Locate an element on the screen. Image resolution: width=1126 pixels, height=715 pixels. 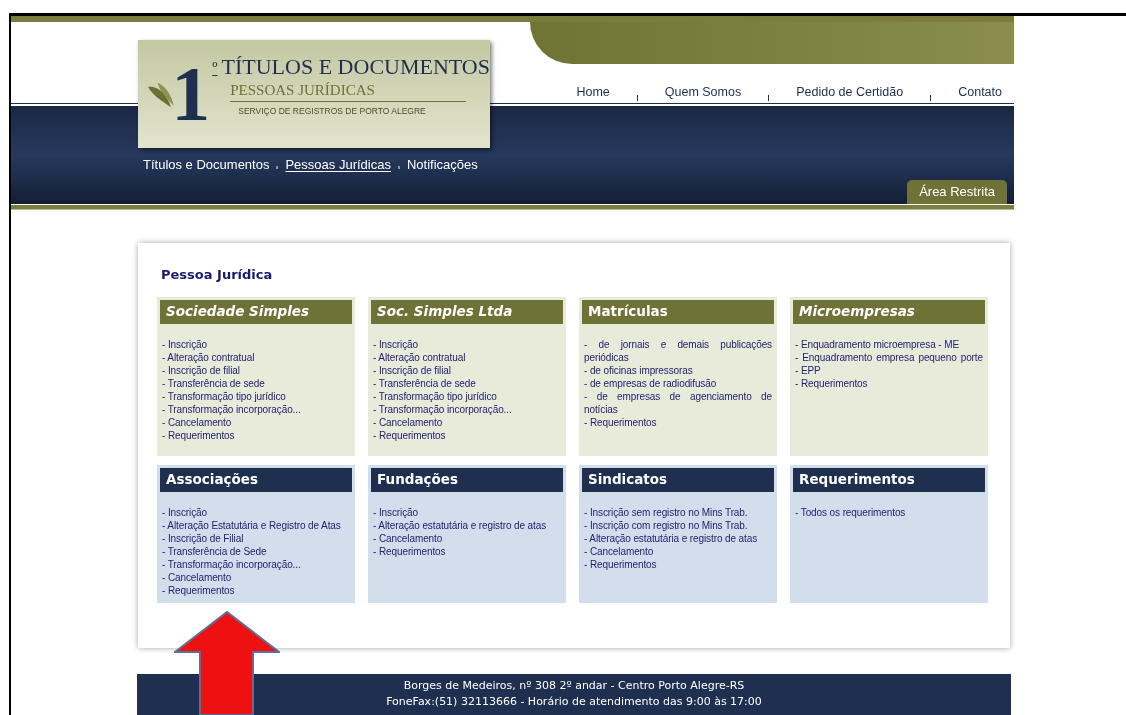
page-title: Pessoa Jurídica is located at coordinates (217, 275).